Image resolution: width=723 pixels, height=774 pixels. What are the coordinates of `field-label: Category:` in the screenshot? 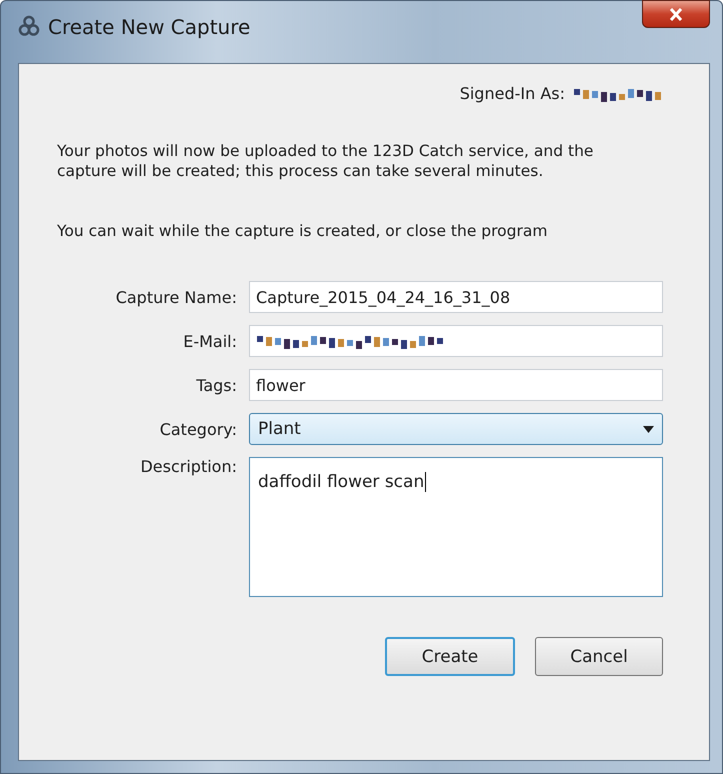 It's located at (197, 429).